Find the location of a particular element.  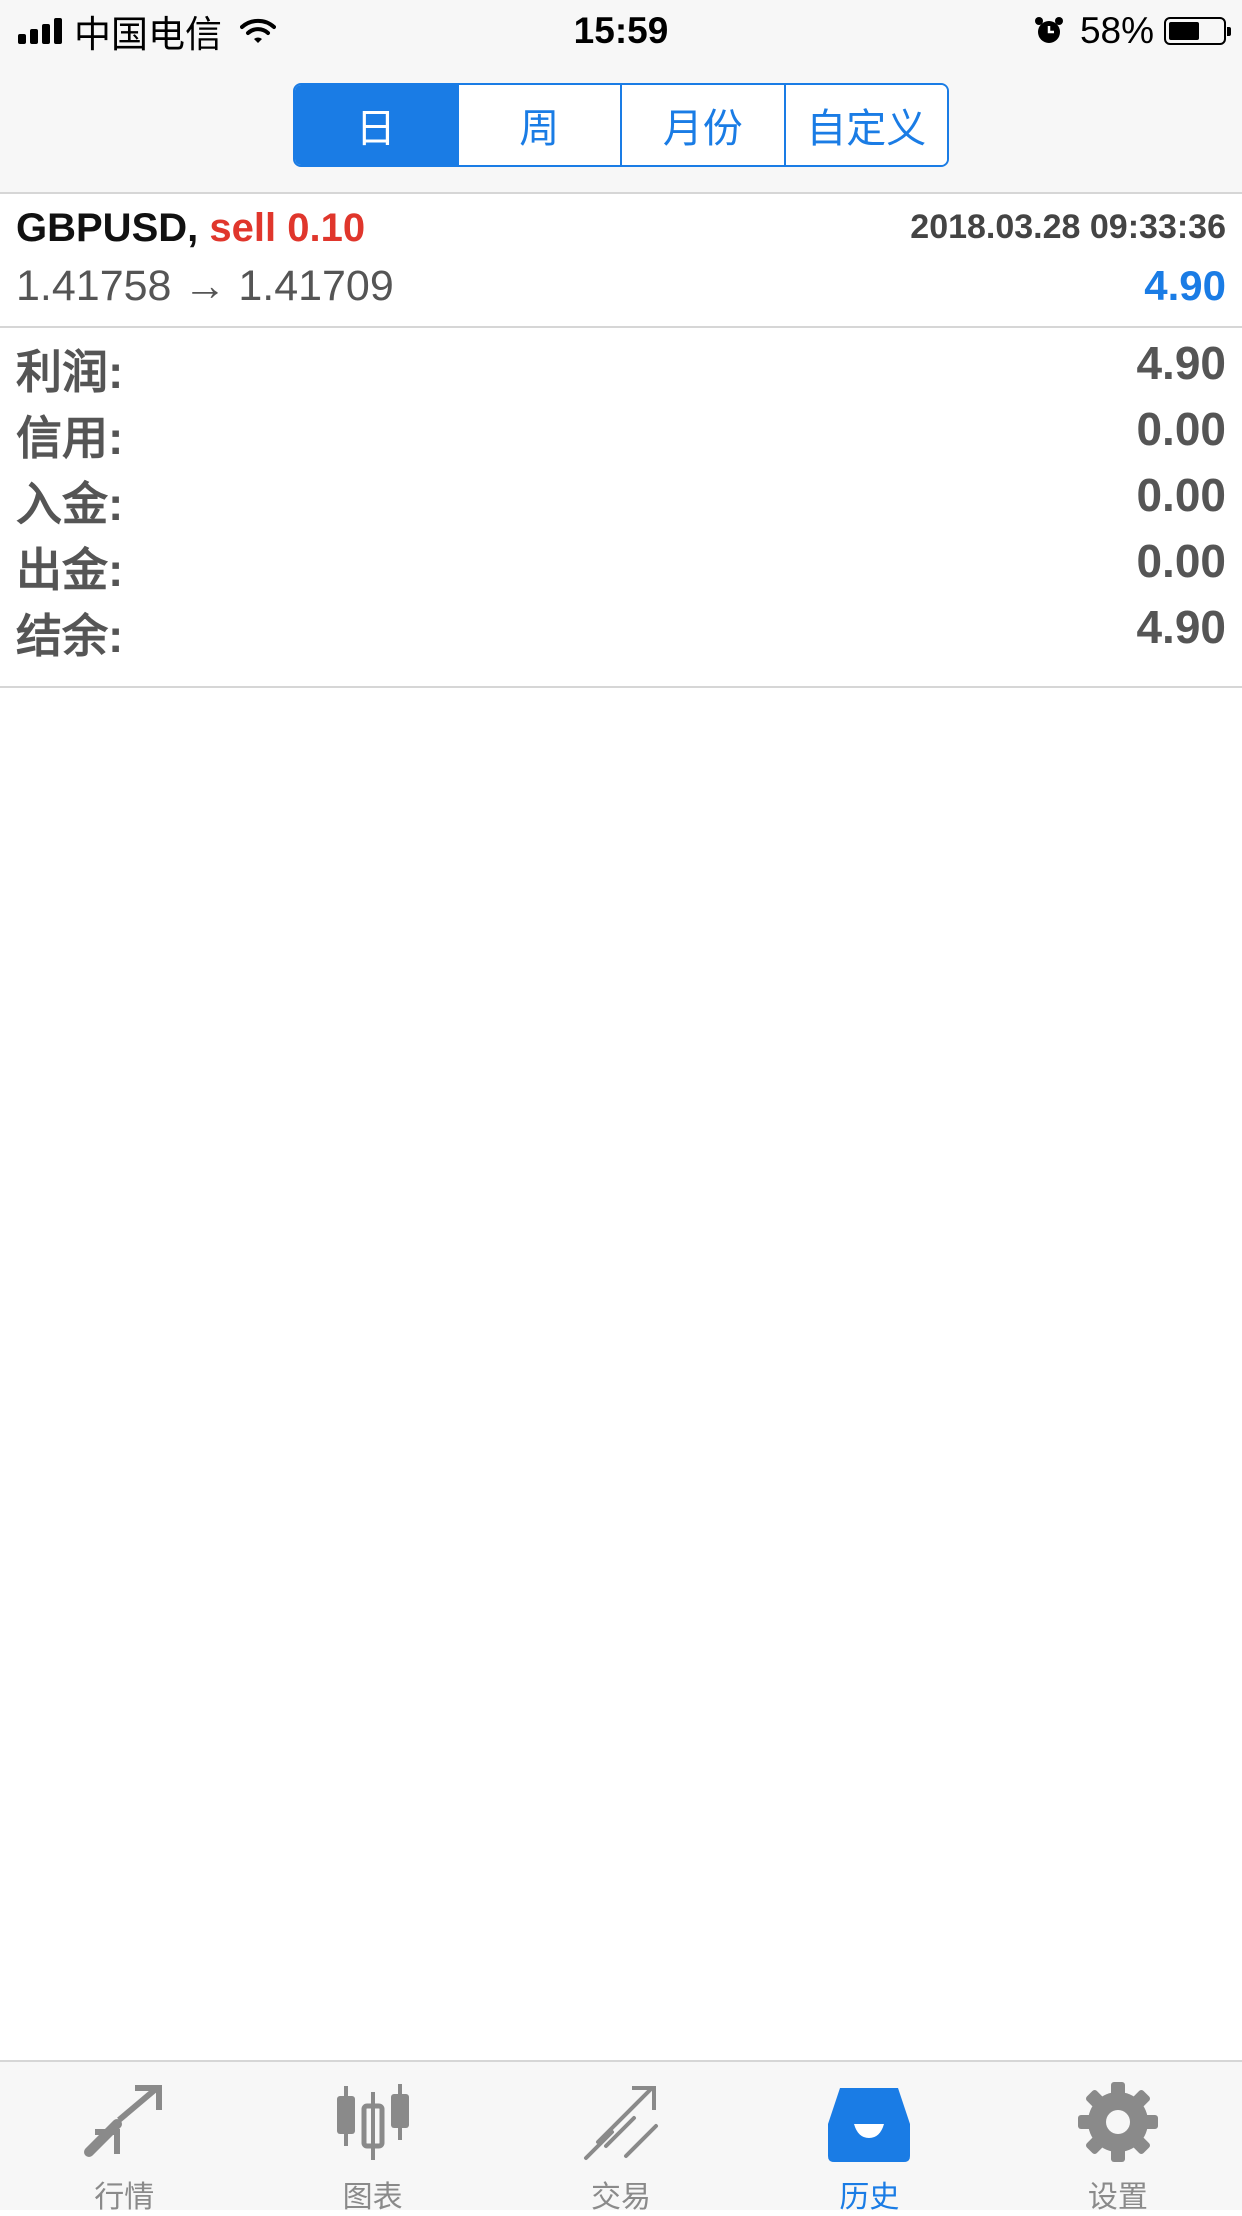

tab-trade: 交易 is located at coordinates (621, 2138).